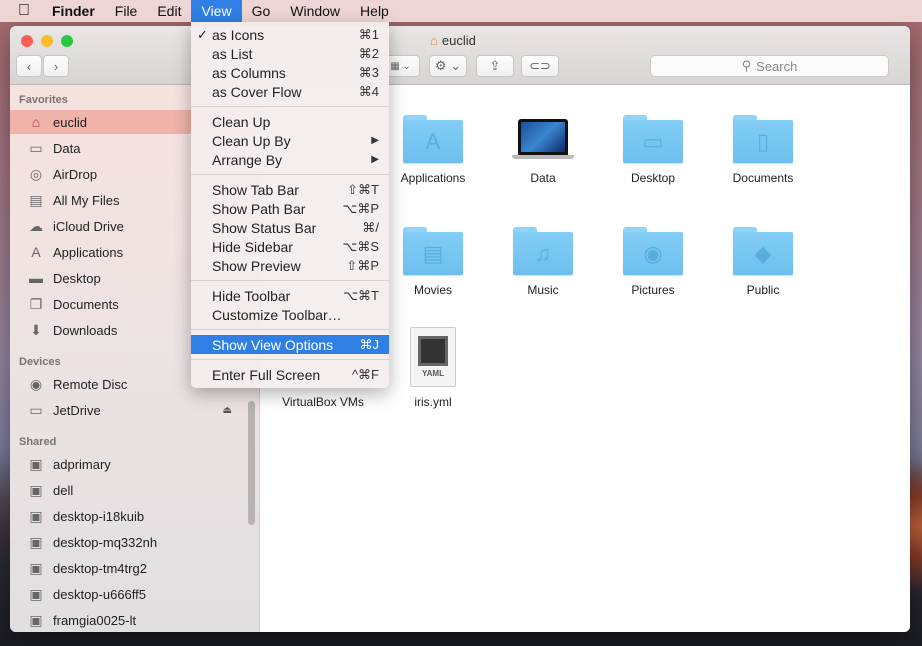  Describe the element at coordinates (266, 374) in the screenshot. I see `menu-item-label: Enter Full Screen` at that location.